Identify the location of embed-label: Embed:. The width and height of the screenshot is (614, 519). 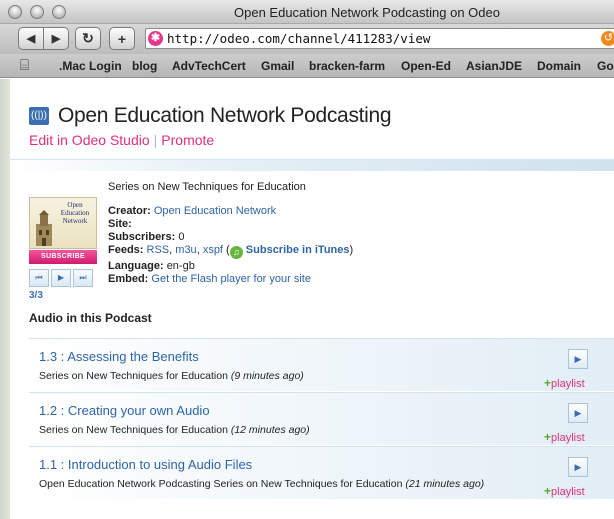
(128, 279).